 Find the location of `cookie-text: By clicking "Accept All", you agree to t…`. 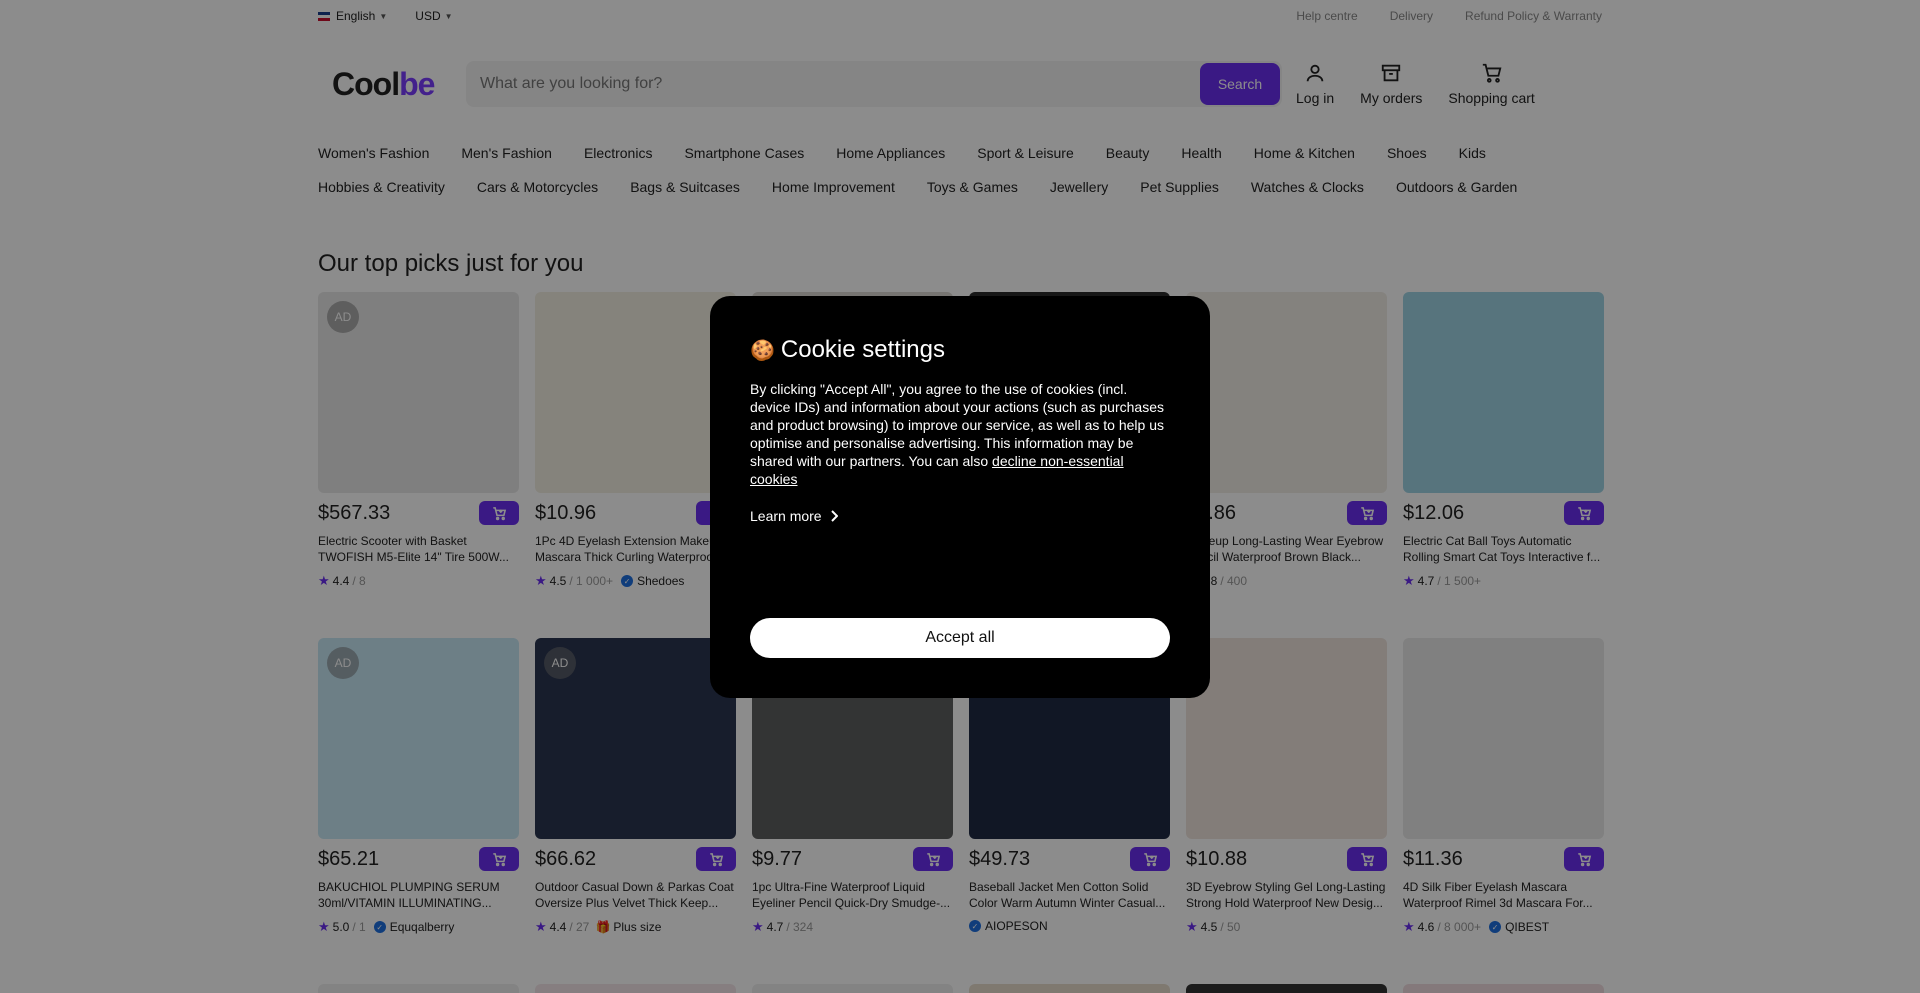

cookie-text: By clicking "Accept All", you agree to t… is located at coordinates (960, 434).